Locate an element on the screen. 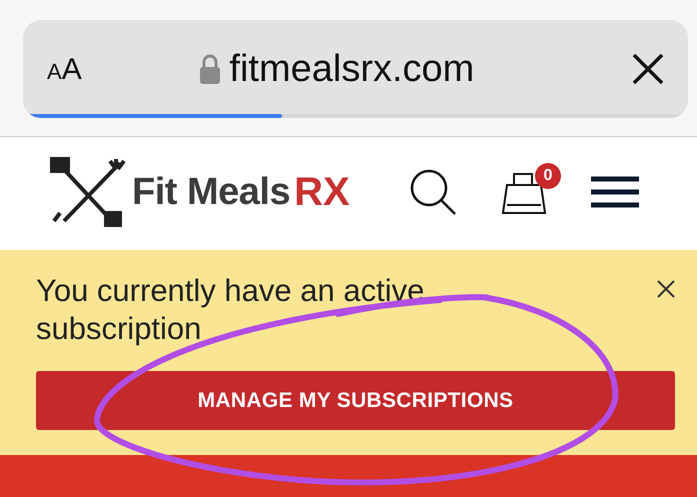 The height and width of the screenshot is (497, 697). cart-count-badge: 0 is located at coordinates (548, 176).